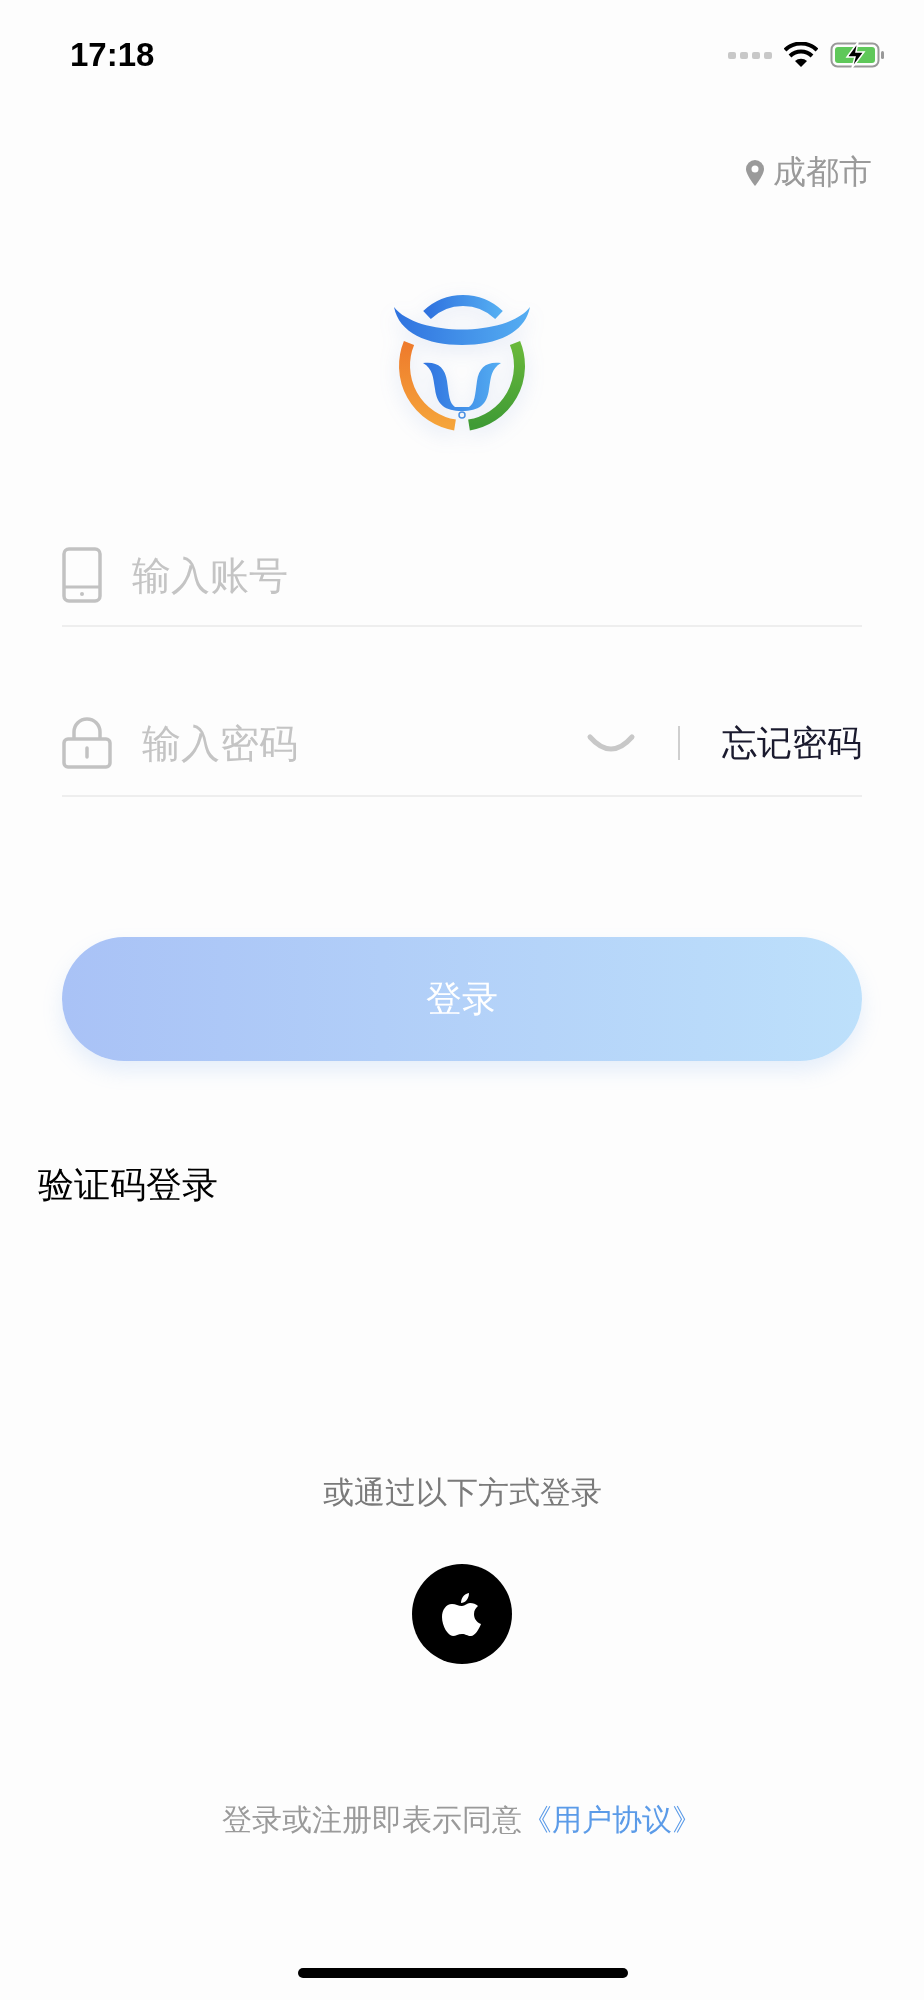 Image resolution: width=924 pixels, height=2000 pixels. I want to click on user-agreement-link: 《用户协议》, so click(612, 1819).